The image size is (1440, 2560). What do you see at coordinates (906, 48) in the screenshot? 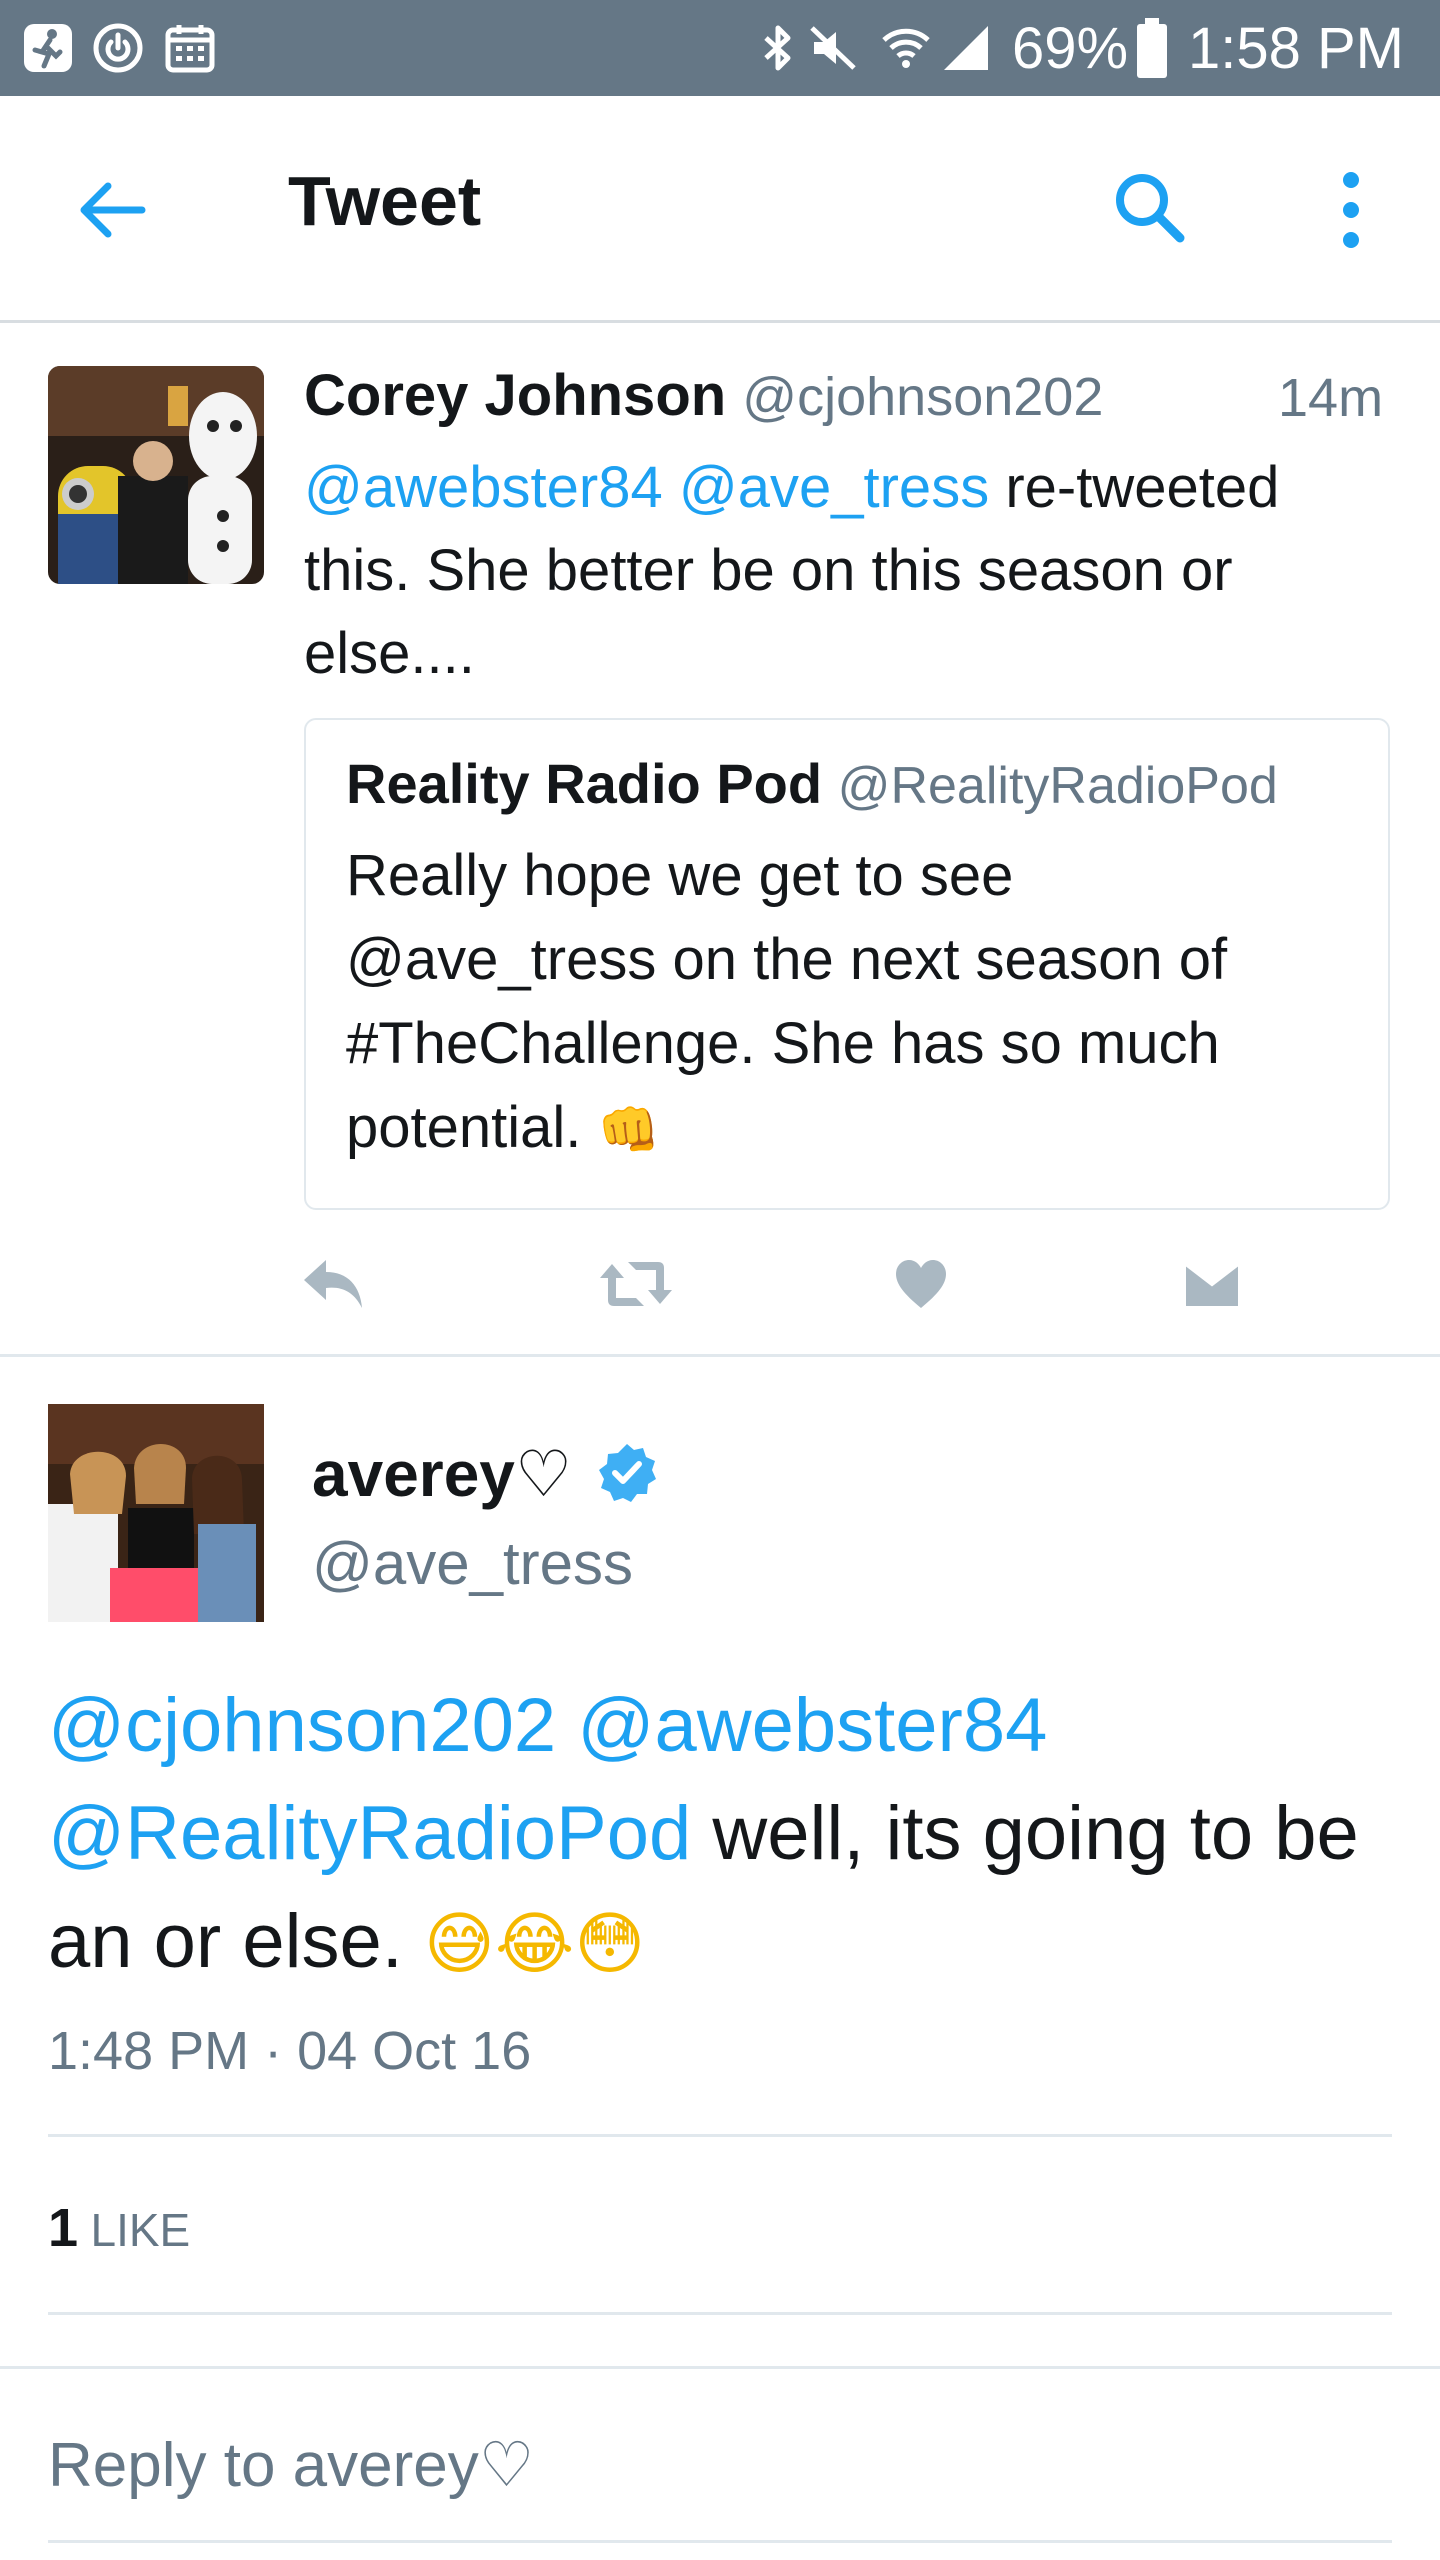
I see `wifi-icon` at bounding box center [906, 48].